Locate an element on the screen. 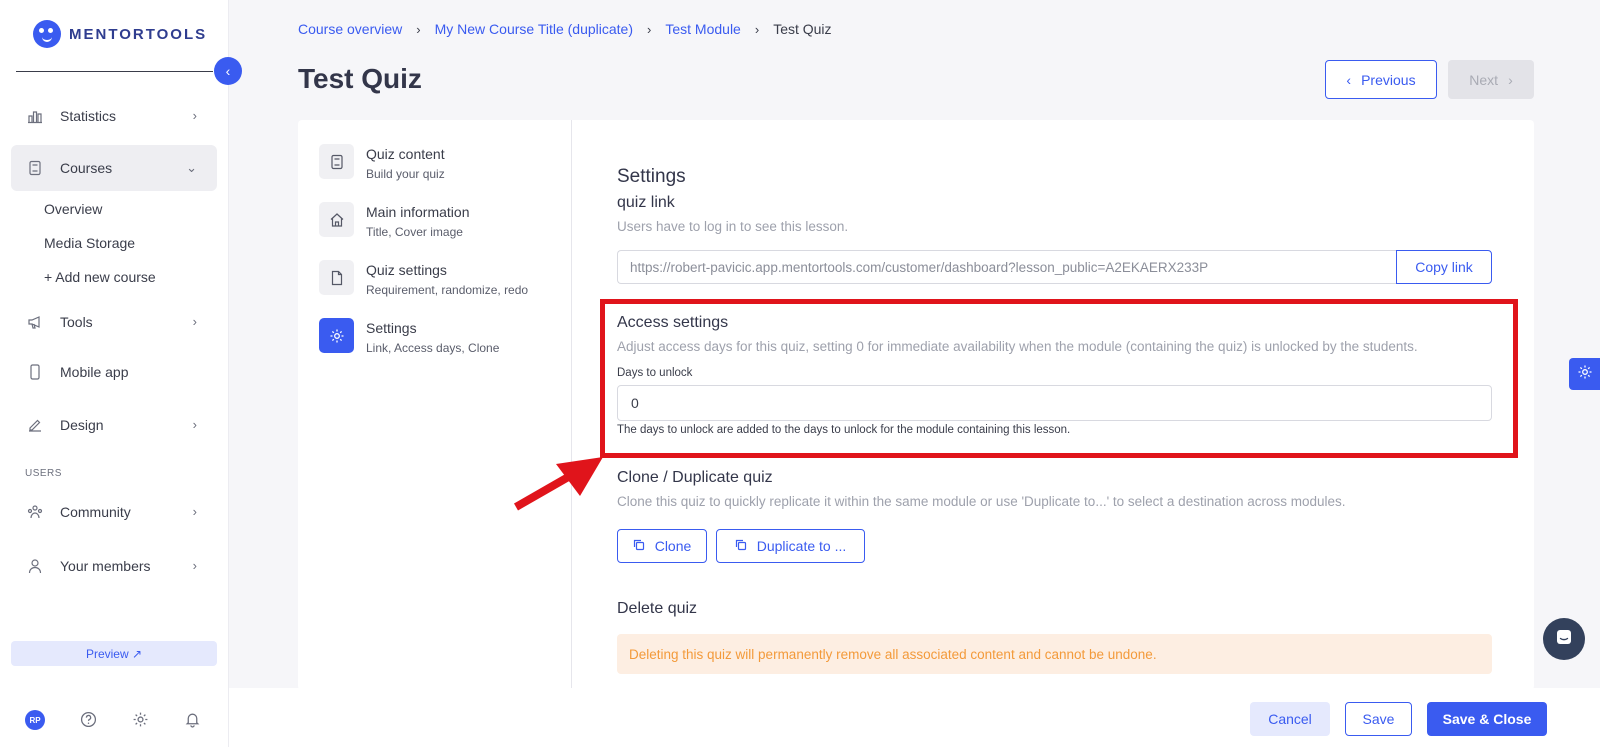 The image size is (1600, 747). sidebar-item-tools: Tools › is located at coordinates (114, 322).